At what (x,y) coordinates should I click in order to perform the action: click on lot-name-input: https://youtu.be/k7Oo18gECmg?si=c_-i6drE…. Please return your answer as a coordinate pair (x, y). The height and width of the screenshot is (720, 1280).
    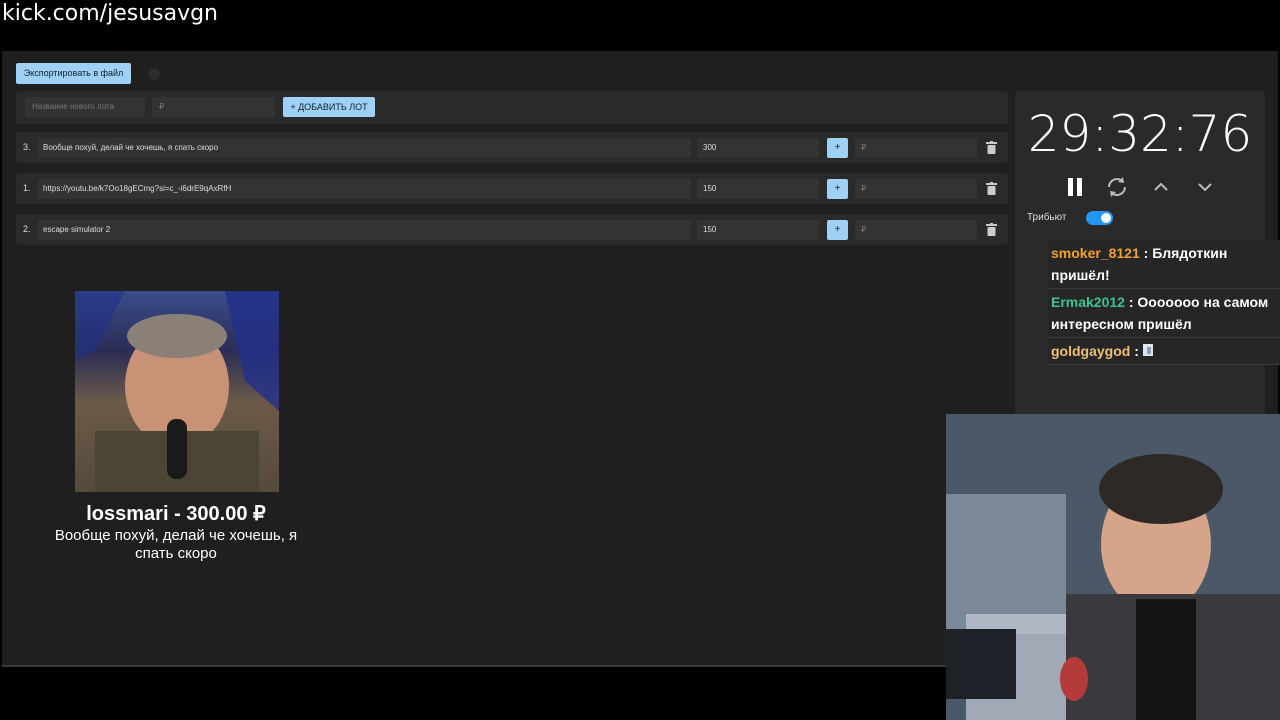
    Looking at the image, I should click on (364, 189).